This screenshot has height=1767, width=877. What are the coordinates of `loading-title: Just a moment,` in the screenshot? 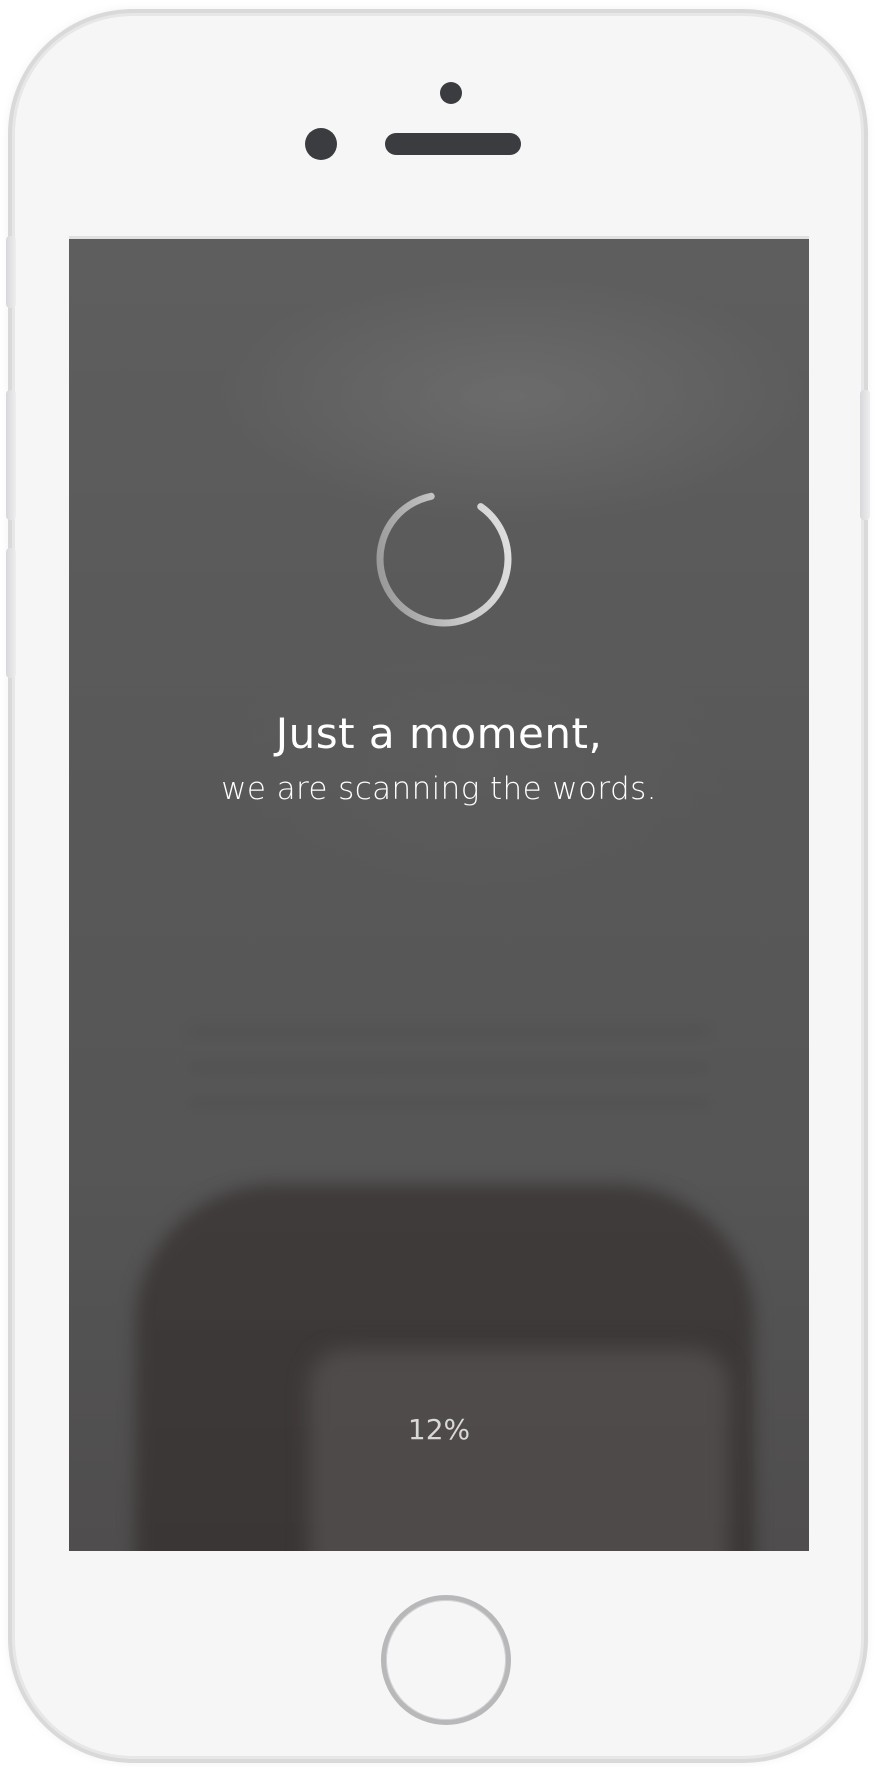 It's located at (439, 733).